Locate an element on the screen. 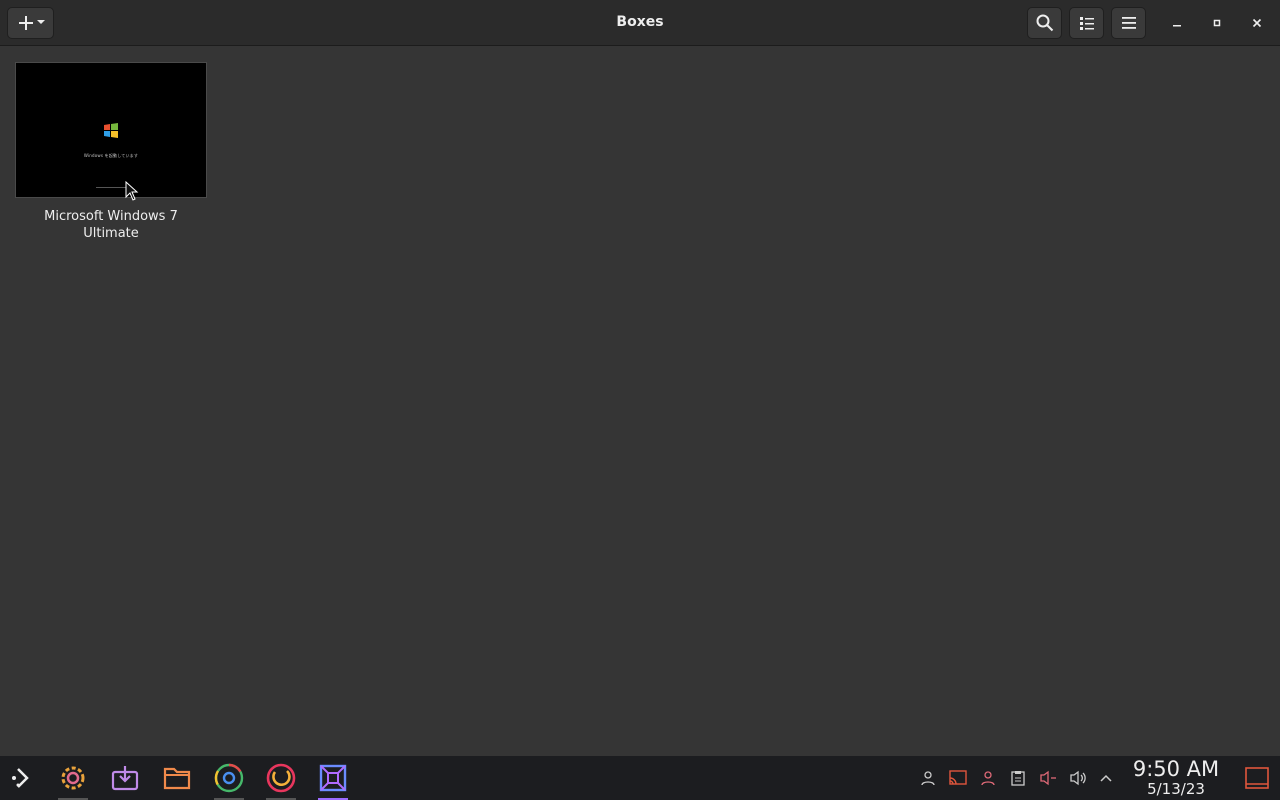  main-menu-button is located at coordinates (1128, 23).